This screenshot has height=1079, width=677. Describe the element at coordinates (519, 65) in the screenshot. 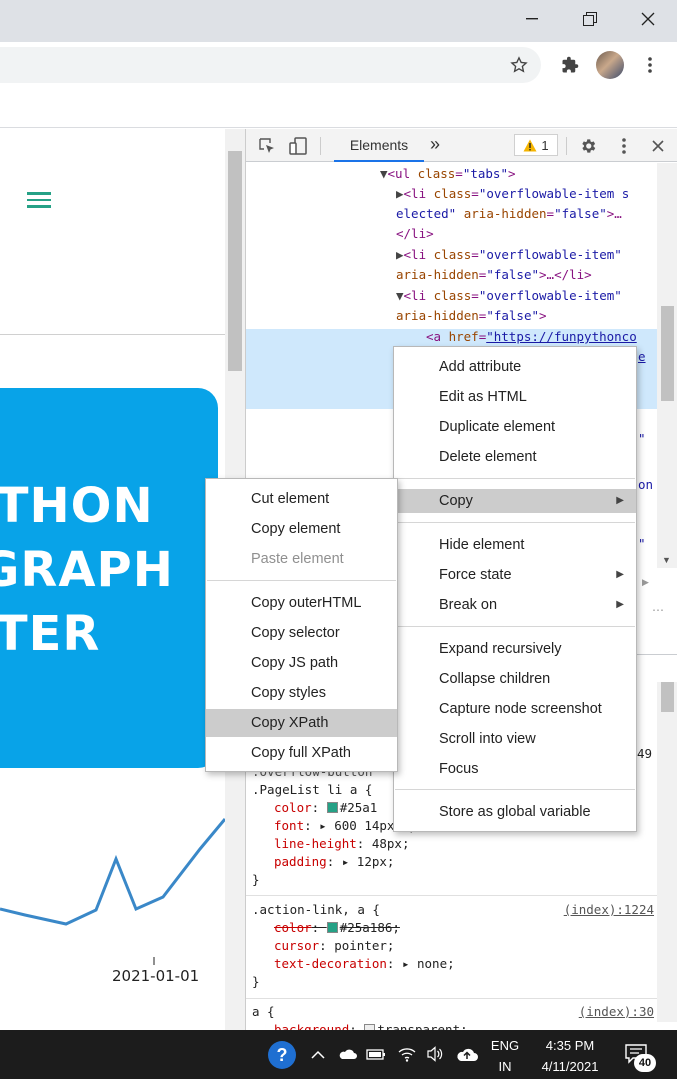

I see `star-icon` at that location.